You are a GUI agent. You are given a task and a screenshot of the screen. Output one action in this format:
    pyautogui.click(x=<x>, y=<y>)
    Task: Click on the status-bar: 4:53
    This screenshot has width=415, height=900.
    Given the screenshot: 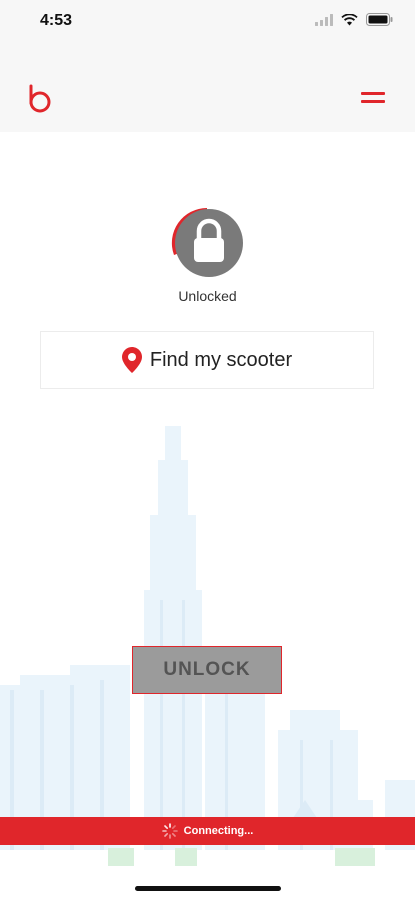 What is the action you would take?
    pyautogui.click(x=207, y=24)
    